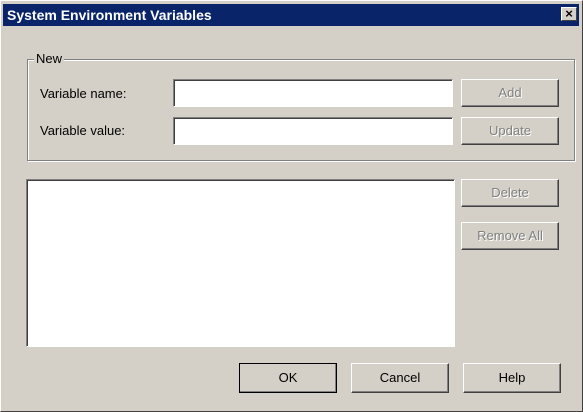 The width and height of the screenshot is (583, 412). What do you see at coordinates (510, 131) in the screenshot?
I see `update-button: Update` at bounding box center [510, 131].